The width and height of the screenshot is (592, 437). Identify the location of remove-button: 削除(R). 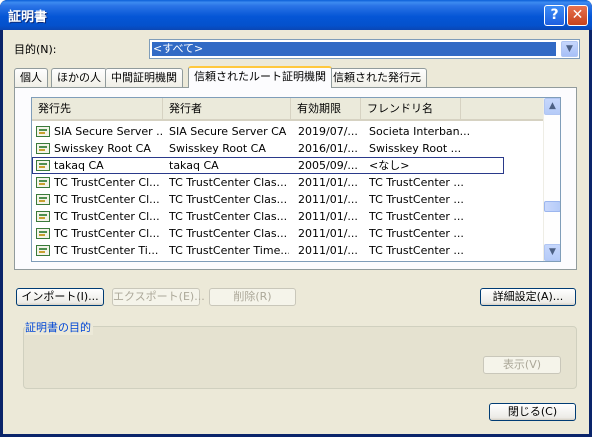
(252, 297).